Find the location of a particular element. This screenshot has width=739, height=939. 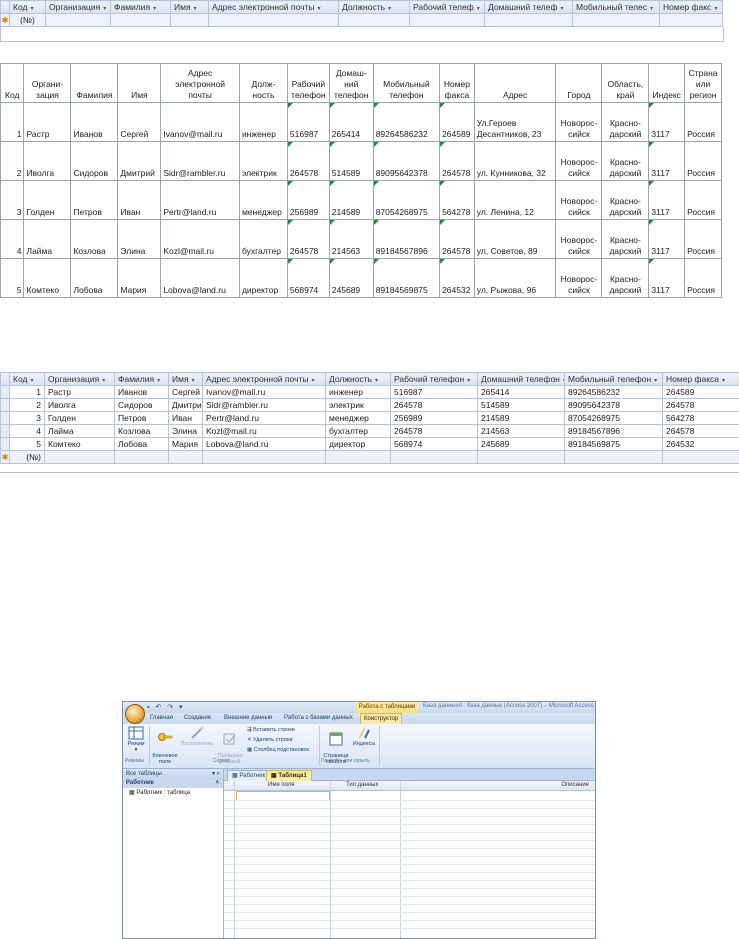

excel-cell: инженер is located at coordinates (263, 122).